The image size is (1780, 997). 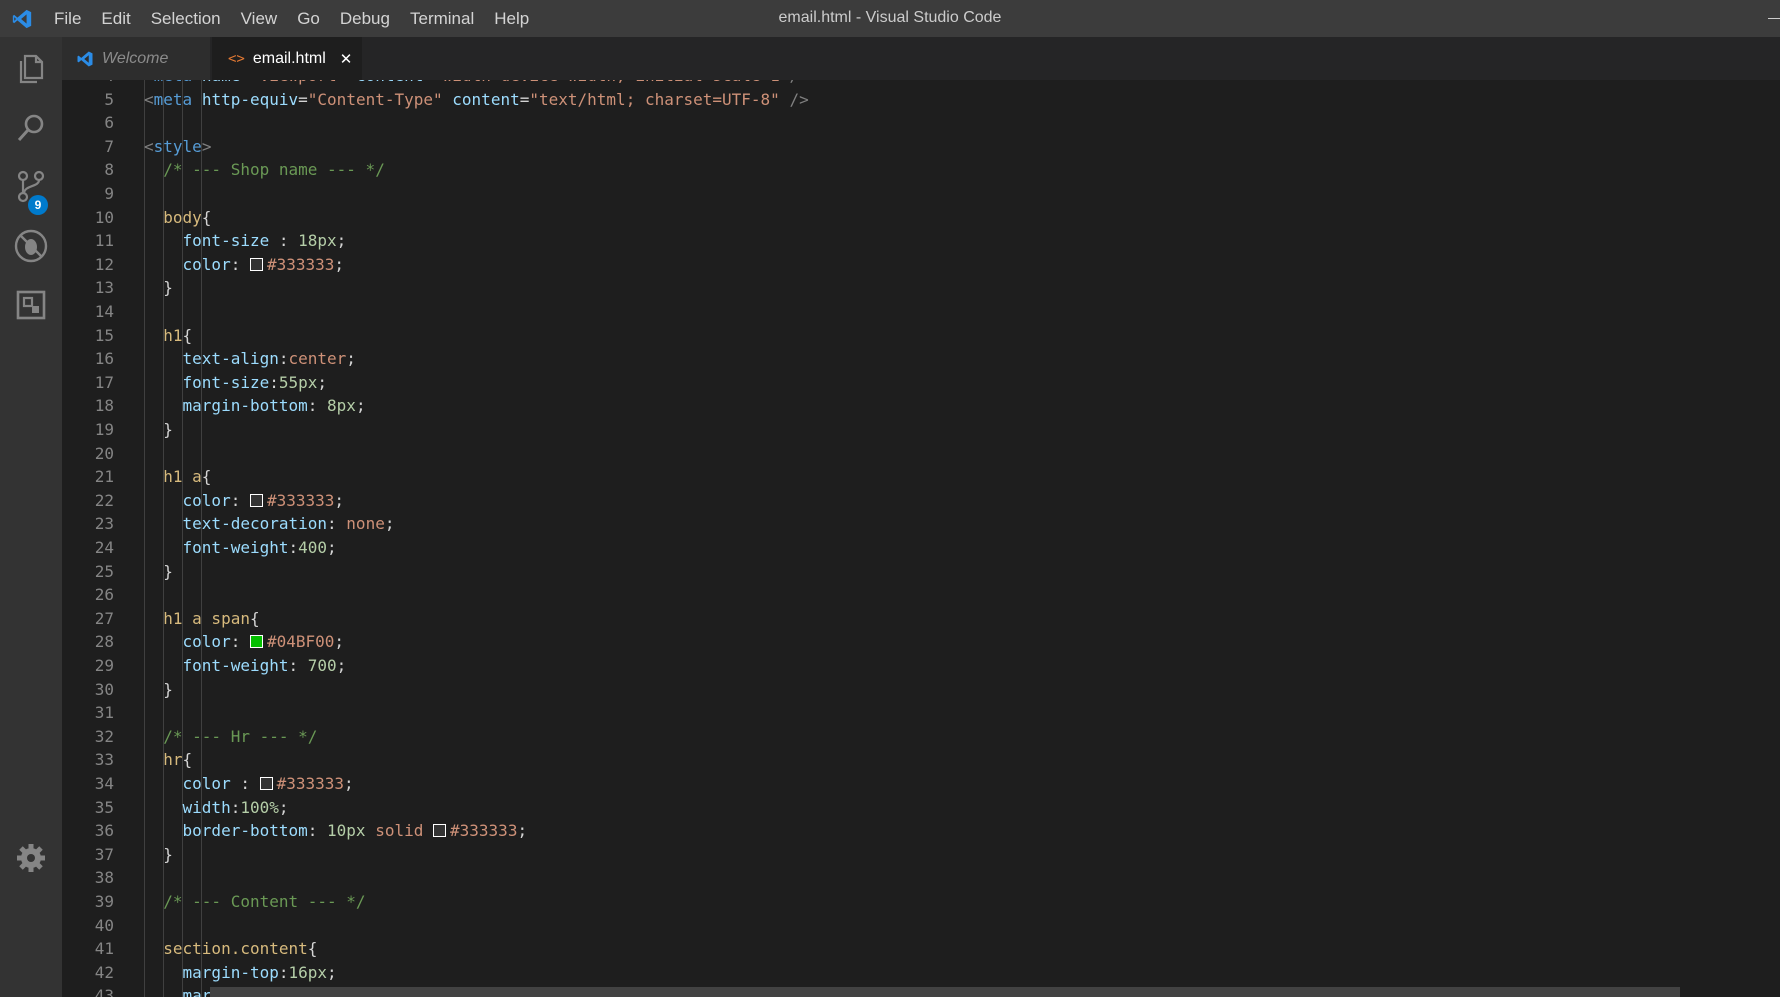 I want to click on menu-debug: Debug, so click(x=365, y=19).